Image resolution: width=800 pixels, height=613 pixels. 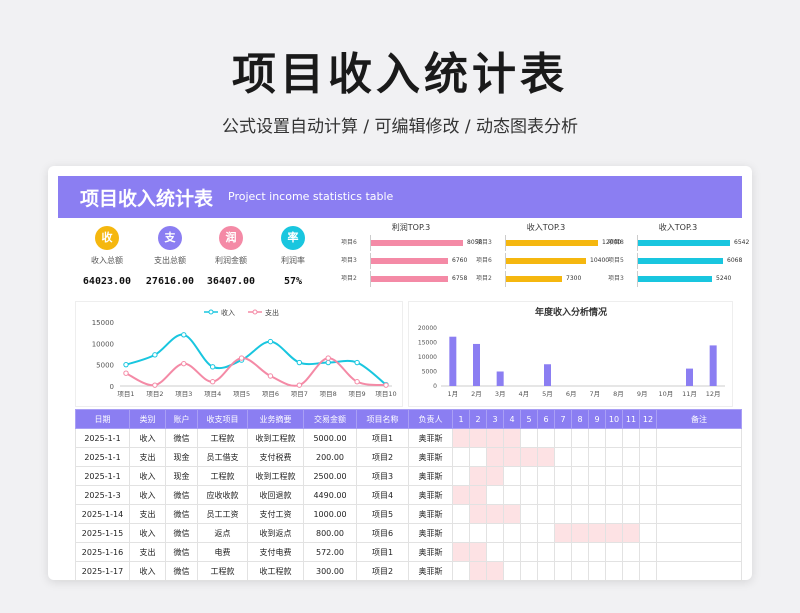 What do you see at coordinates (222, 495) in the screenshot?
I see `table-cell: 应收收款` at bounding box center [222, 495].